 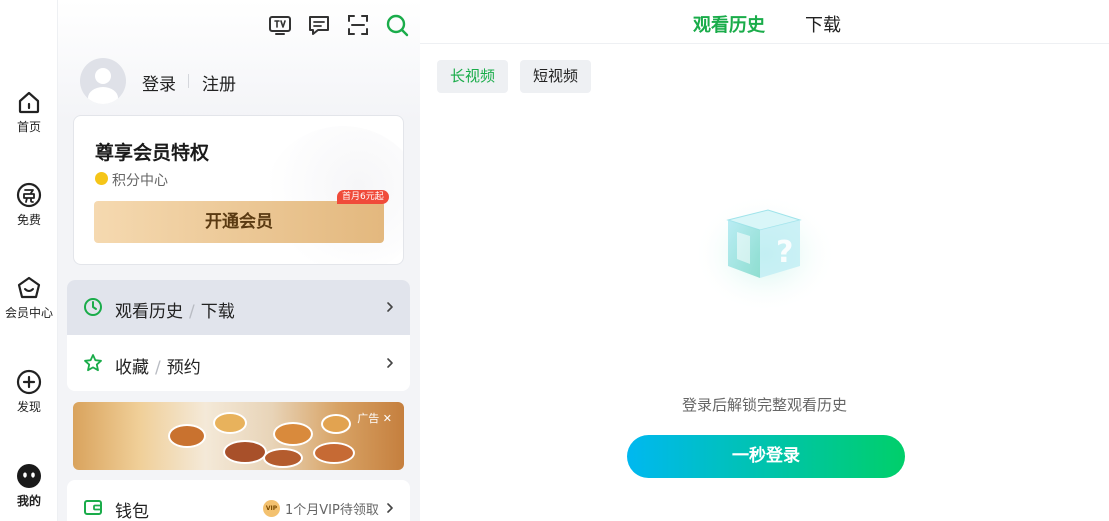 What do you see at coordinates (238, 190) in the screenshot?
I see `vip-card: 尊享会员特权 积分中心 开通会员 首月6元起` at bounding box center [238, 190].